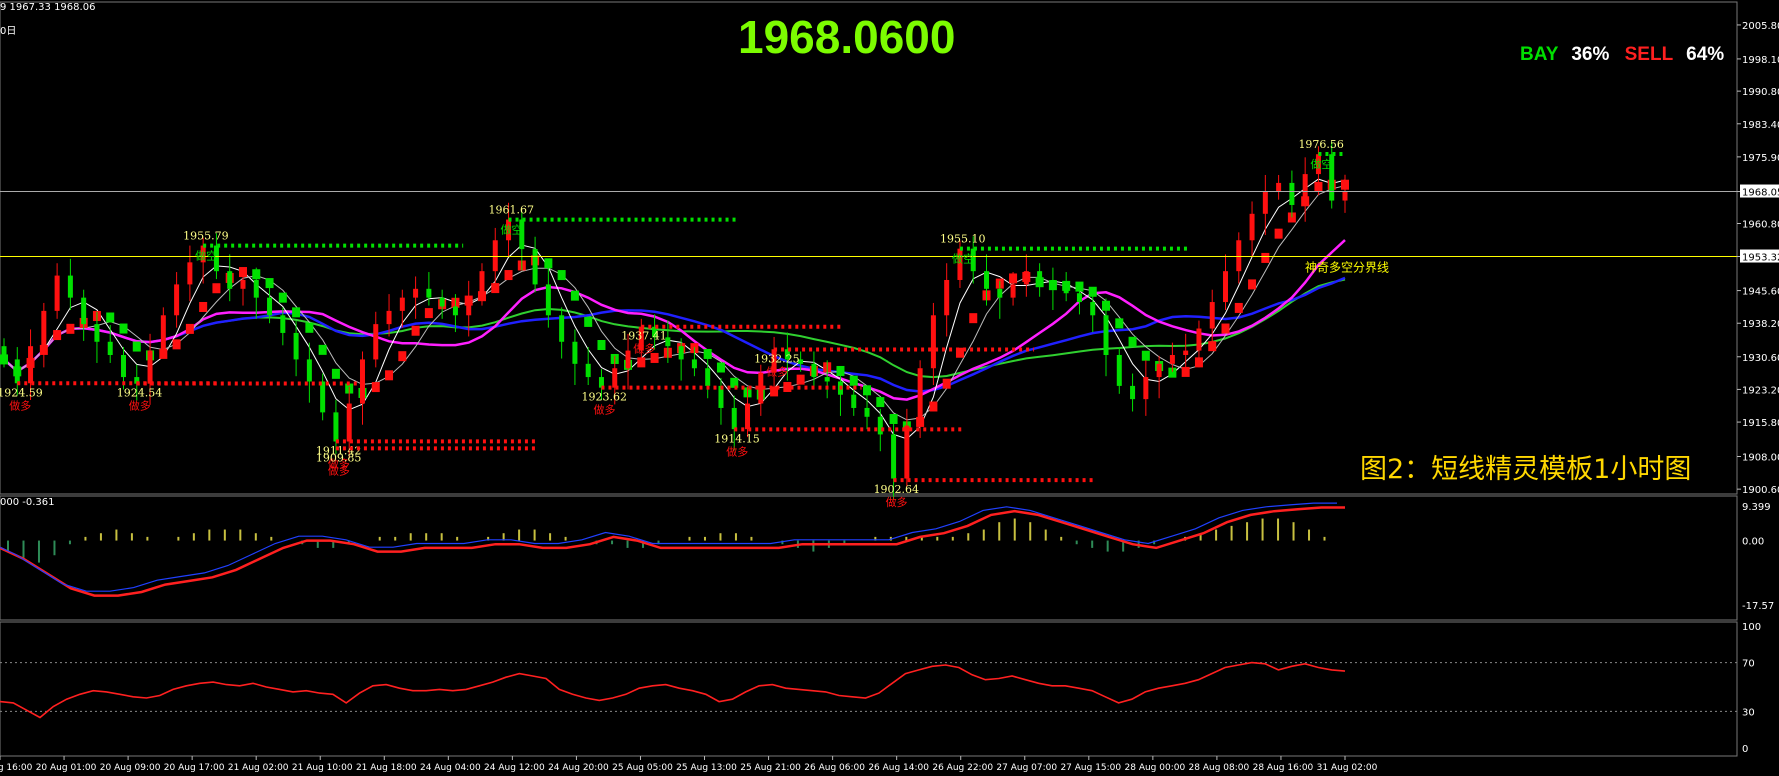  I want to click on rsi-tick-label: 100, so click(1751, 627).